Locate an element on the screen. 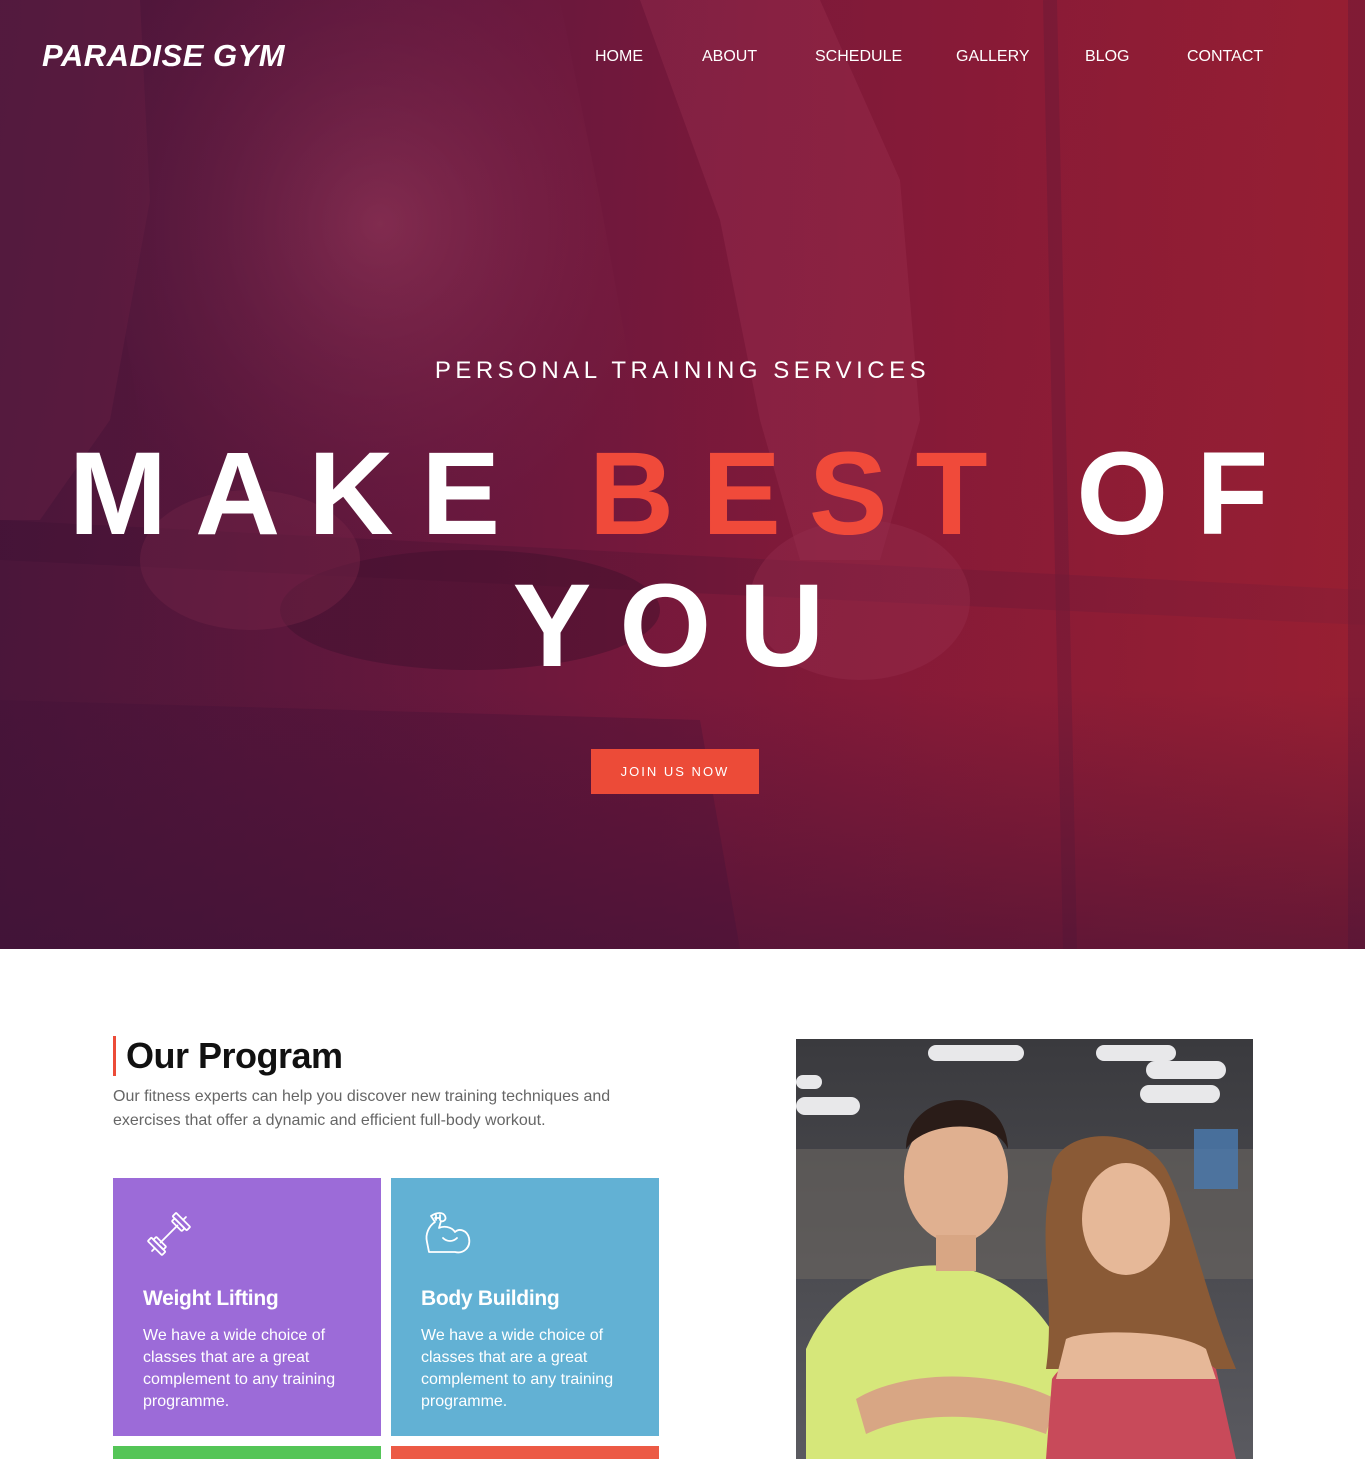 The height and width of the screenshot is (1459, 1365). nav-item-gallery: GALLERY is located at coordinates (993, 57).